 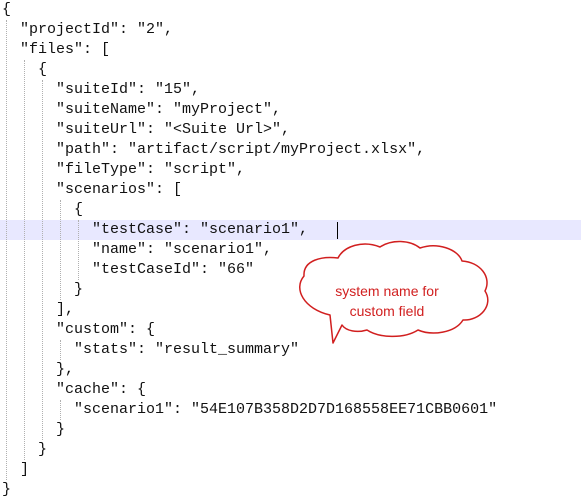 I want to click on code-line-22-text: }, so click(x=34, y=429).